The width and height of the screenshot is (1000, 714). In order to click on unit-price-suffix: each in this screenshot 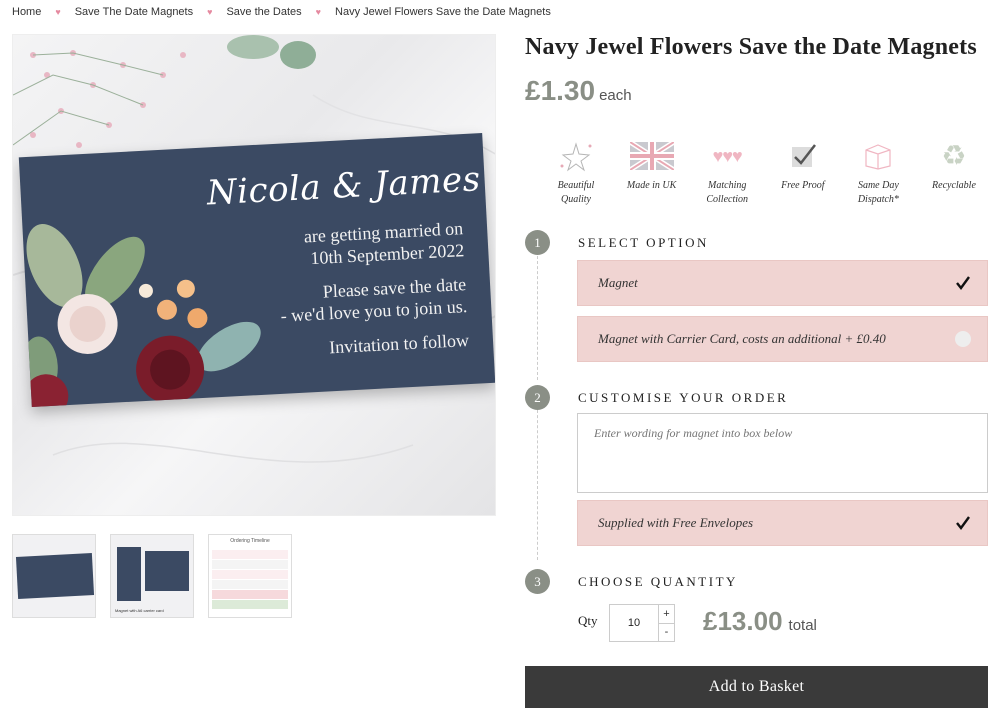, I will do `click(615, 95)`.